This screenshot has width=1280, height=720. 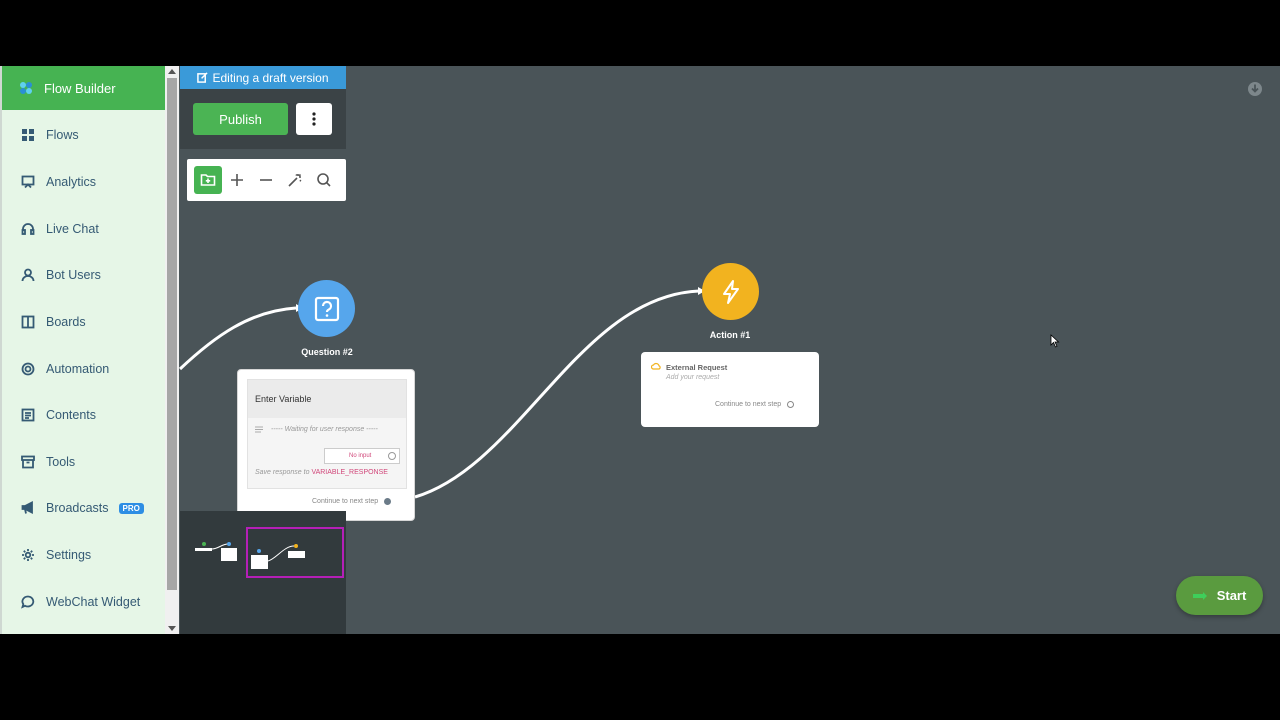 I want to click on start-label: Start, so click(x=1231, y=595).